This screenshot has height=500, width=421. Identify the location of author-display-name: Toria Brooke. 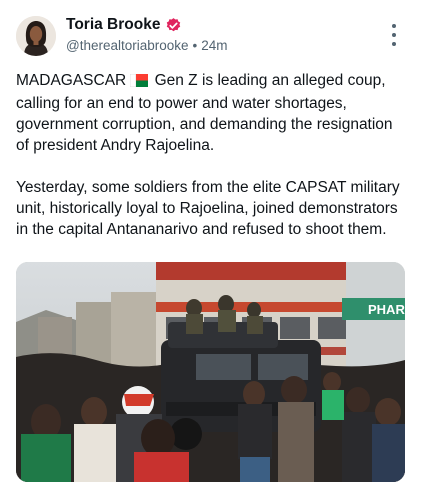
(113, 25).